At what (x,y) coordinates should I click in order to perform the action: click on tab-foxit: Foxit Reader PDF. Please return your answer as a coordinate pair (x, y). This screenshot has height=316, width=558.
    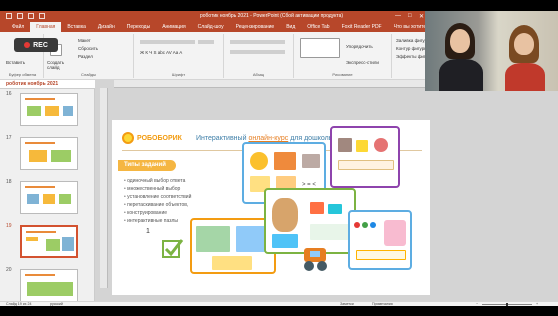
    Looking at the image, I should click on (362, 27).